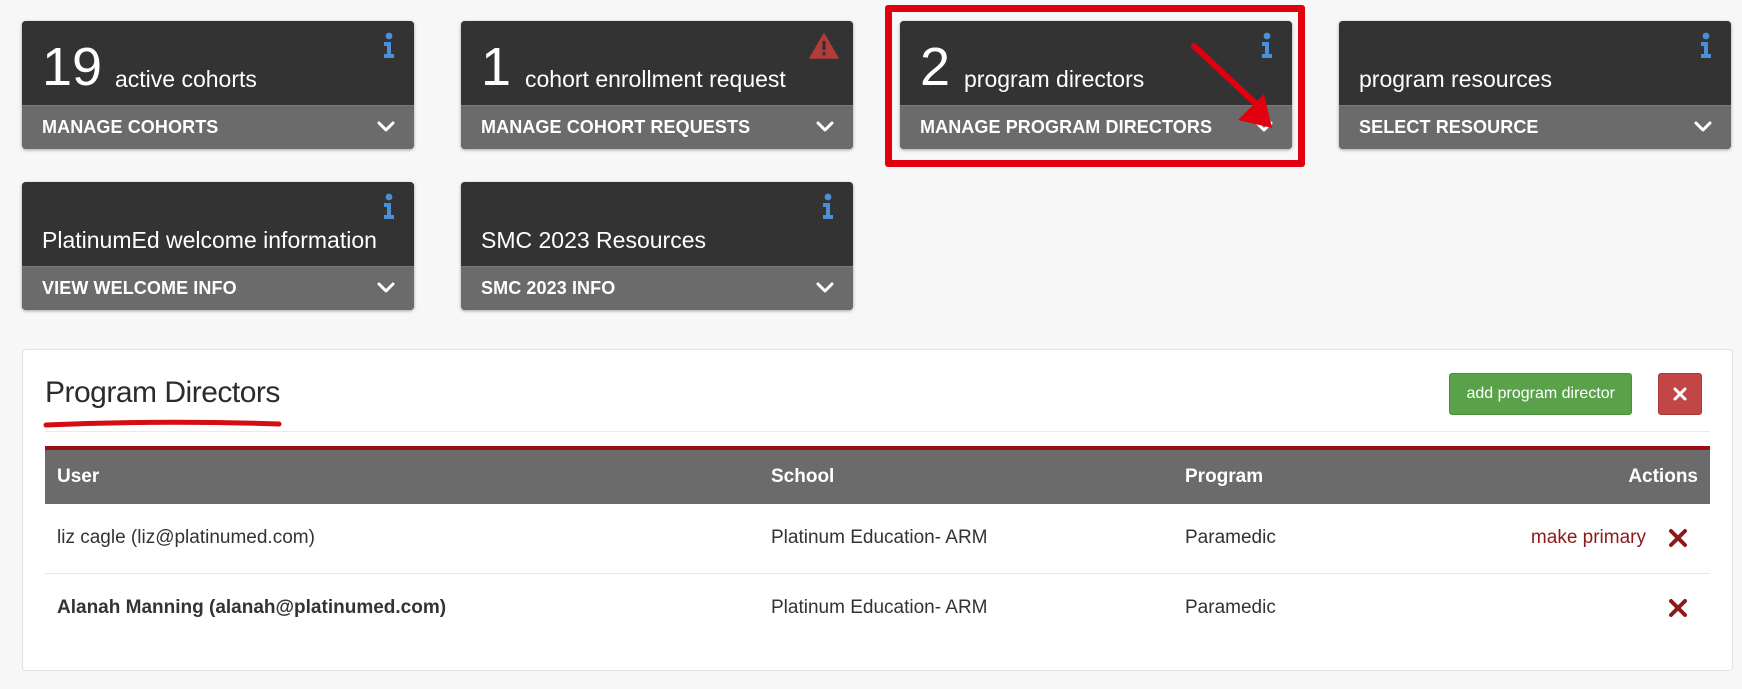 The image size is (1742, 689). What do you see at coordinates (1449, 127) in the screenshot?
I see `card-action-label: SELECT RESOURCE` at bounding box center [1449, 127].